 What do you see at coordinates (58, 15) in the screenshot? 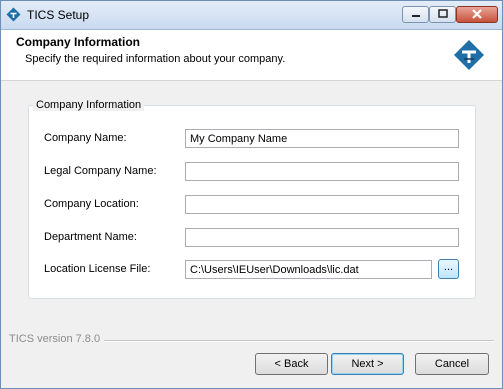
I see `window-title: TICS Setup` at bounding box center [58, 15].